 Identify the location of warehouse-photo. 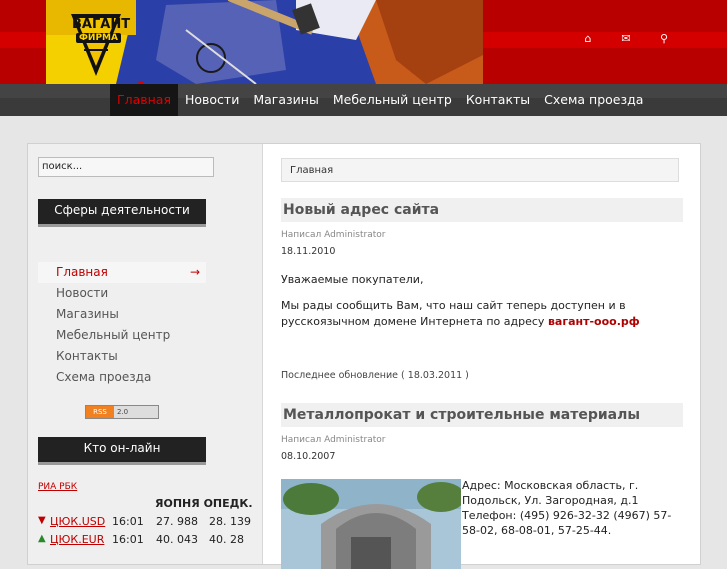
(371, 524).